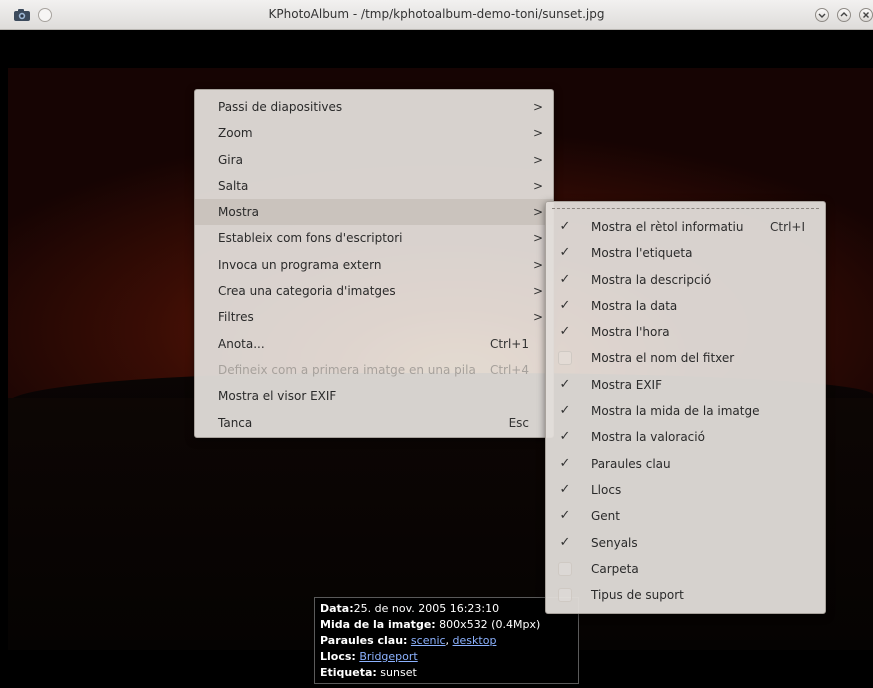 This screenshot has width=873, height=688. I want to click on info-date-label: Data:, so click(337, 608).